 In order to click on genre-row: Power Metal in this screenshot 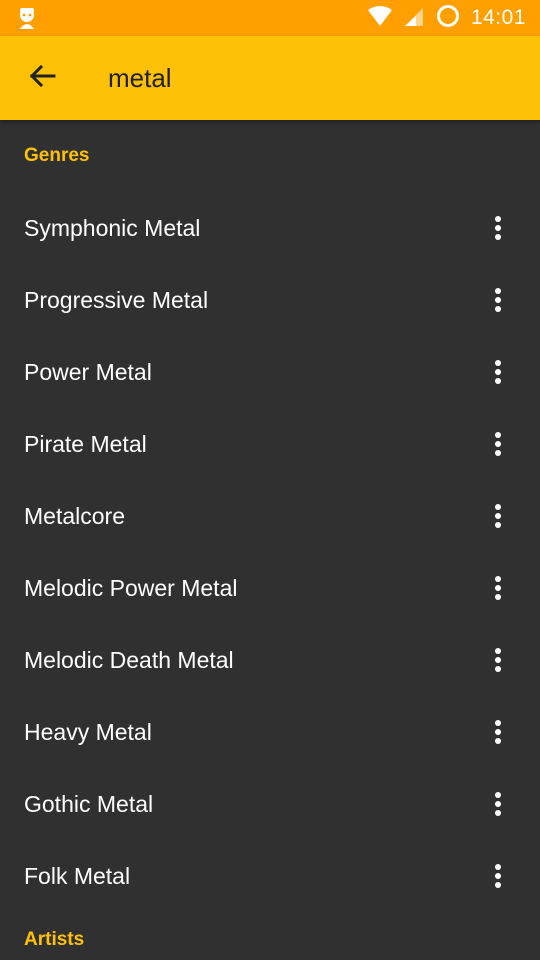, I will do `click(270, 372)`.